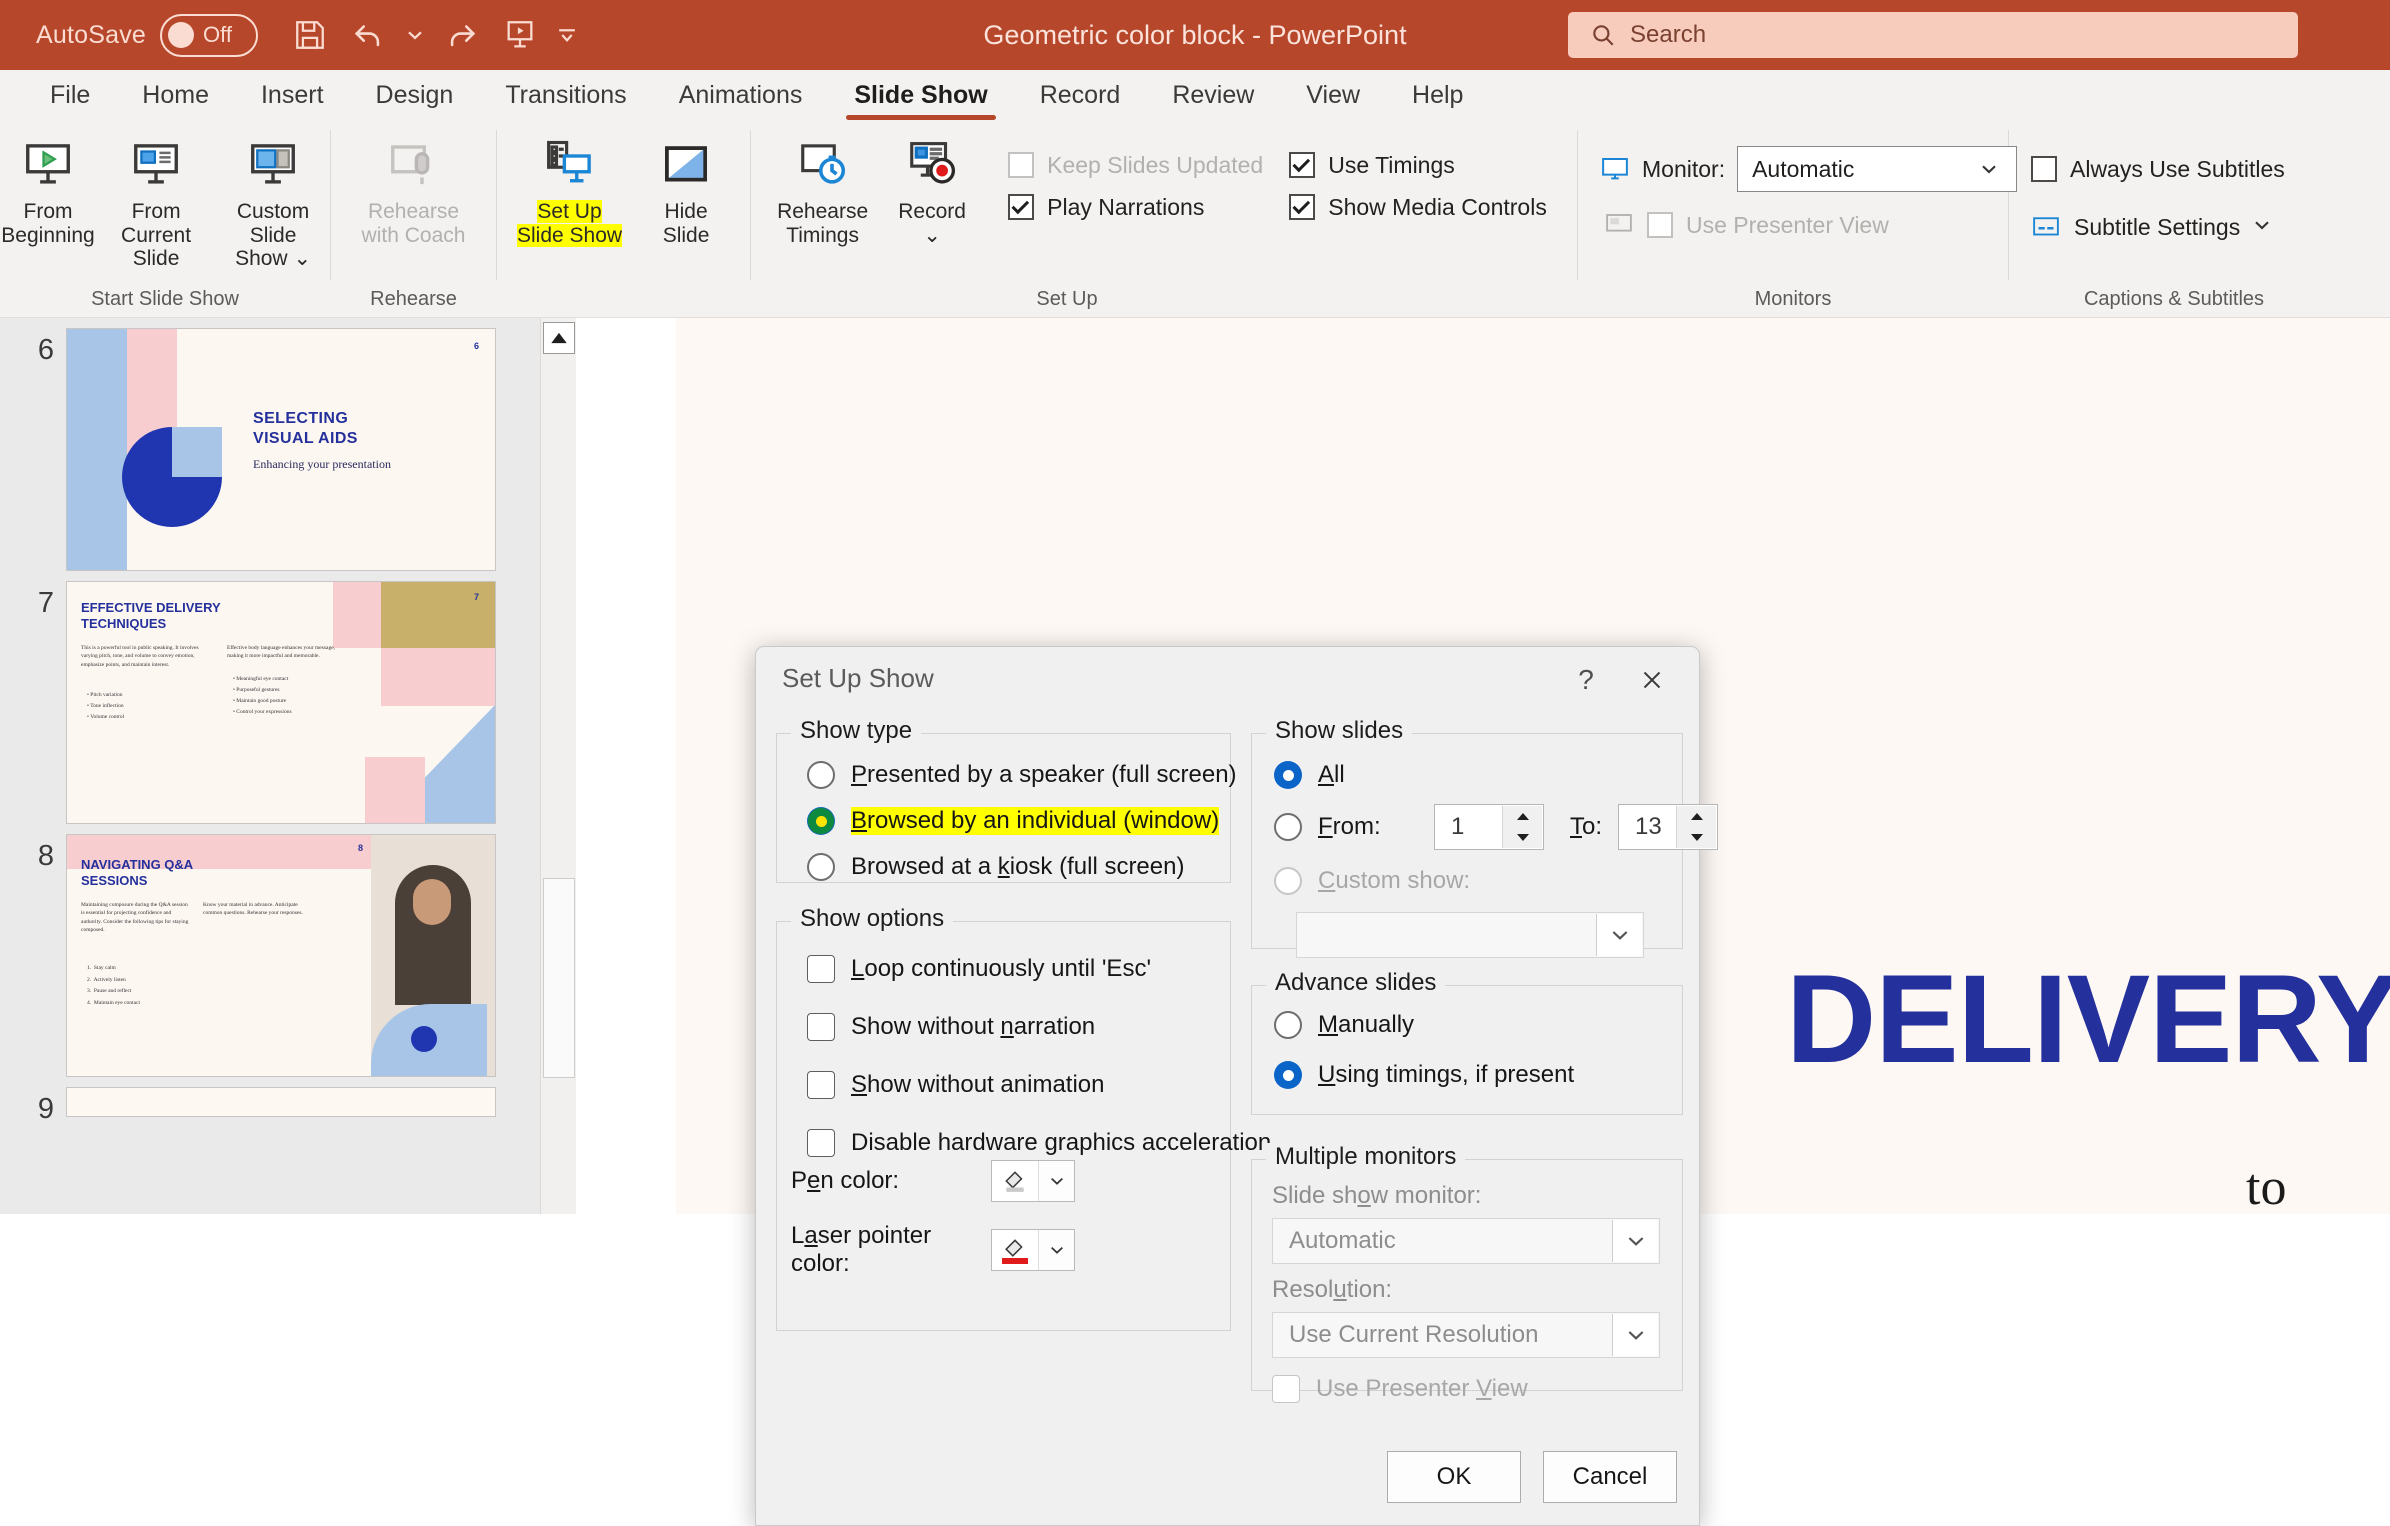 The width and height of the screenshot is (2390, 1526). What do you see at coordinates (1039, 969) in the screenshot?
I see `checkbox-loop-continuously: Loop continuously until 'Esc'` at bounding box center [1039, 969].